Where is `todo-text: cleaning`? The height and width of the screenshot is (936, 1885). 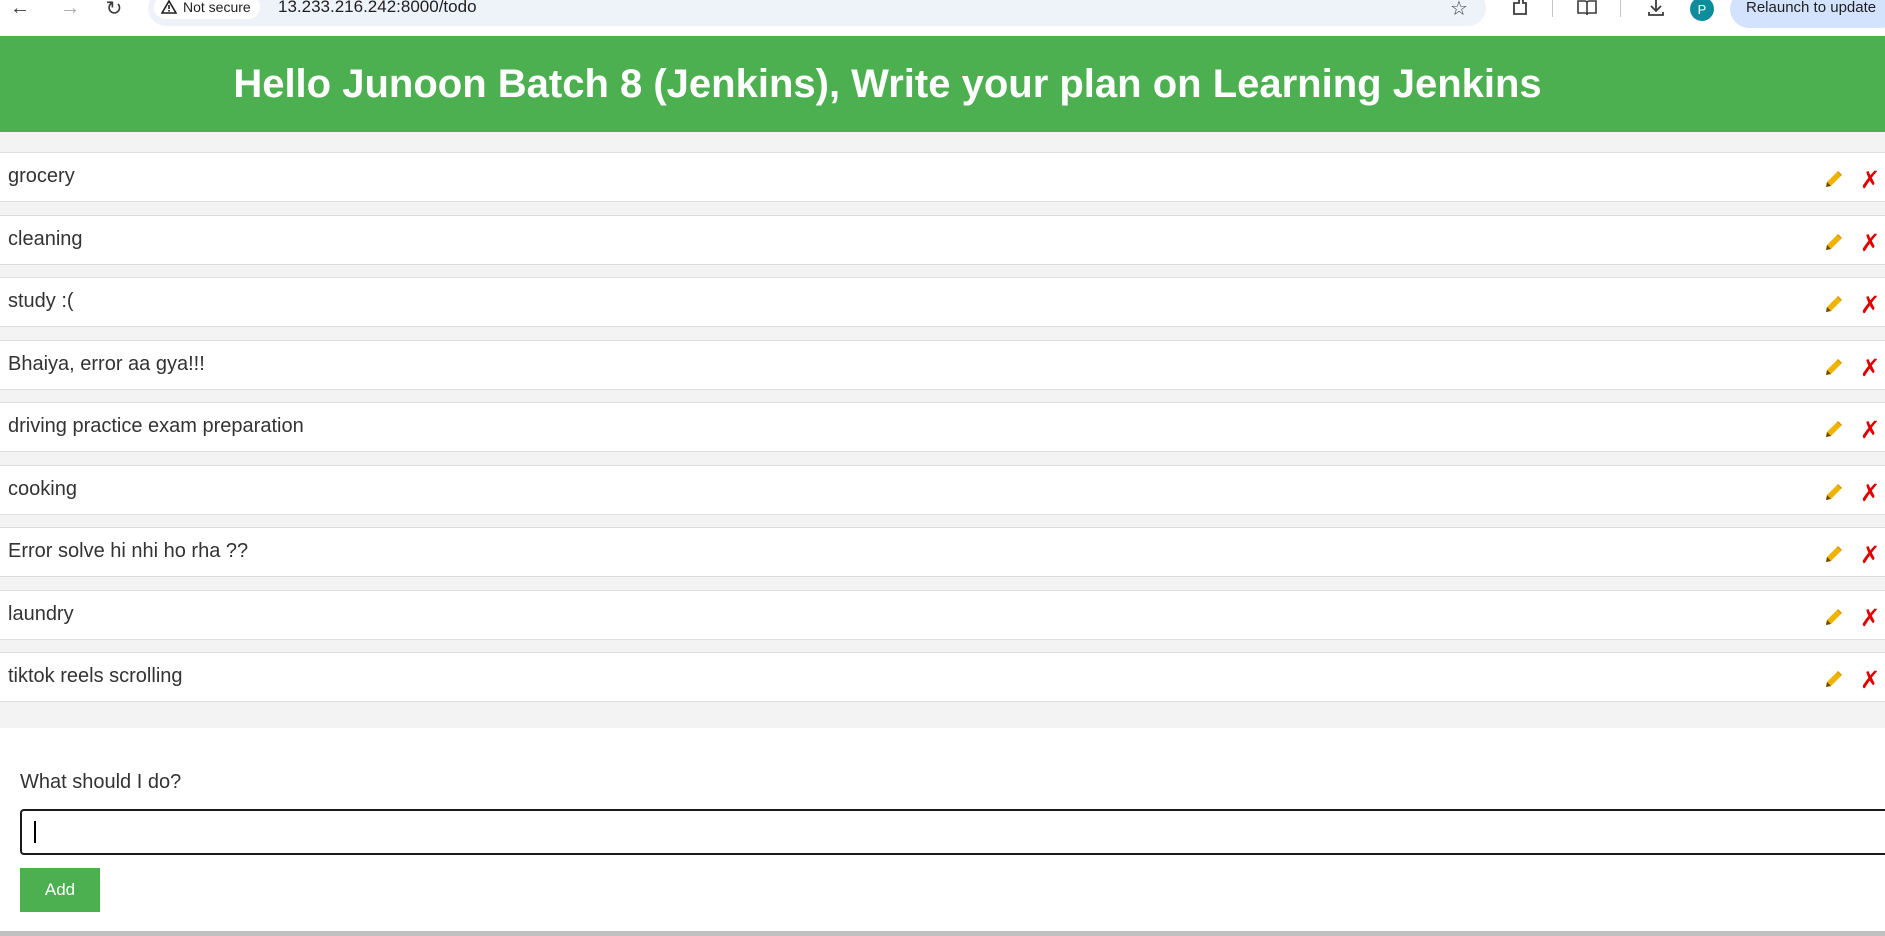
todo-text: cleaning is located at coordinates (45, 238).